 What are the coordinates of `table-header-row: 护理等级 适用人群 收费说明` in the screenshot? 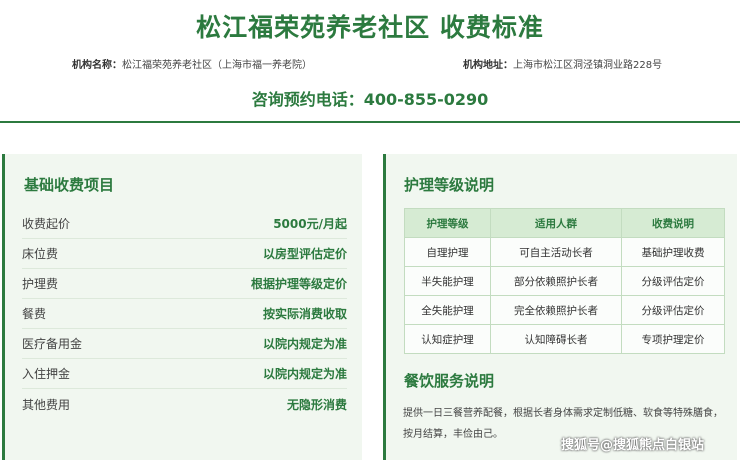 It's located at (564, 223).